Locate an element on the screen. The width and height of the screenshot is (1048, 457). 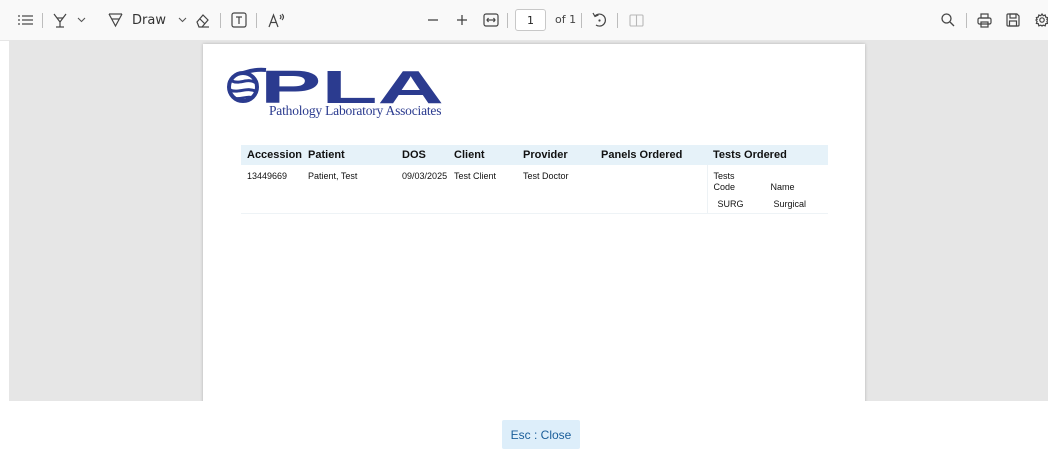
gear-icon is located at coordinates (1041, 20).